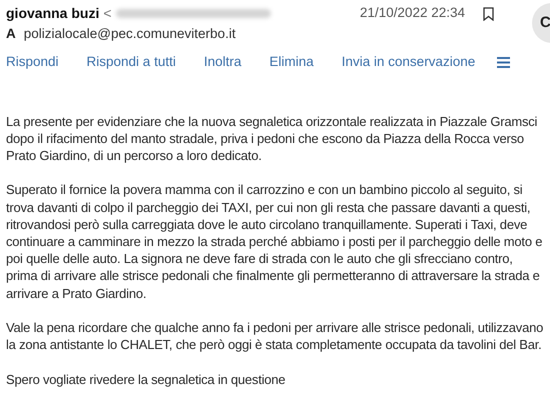 The image size is (550, 402). Describe the element at coordinates (503, 62) in the screenshot. I see `menu-icon` at that location.